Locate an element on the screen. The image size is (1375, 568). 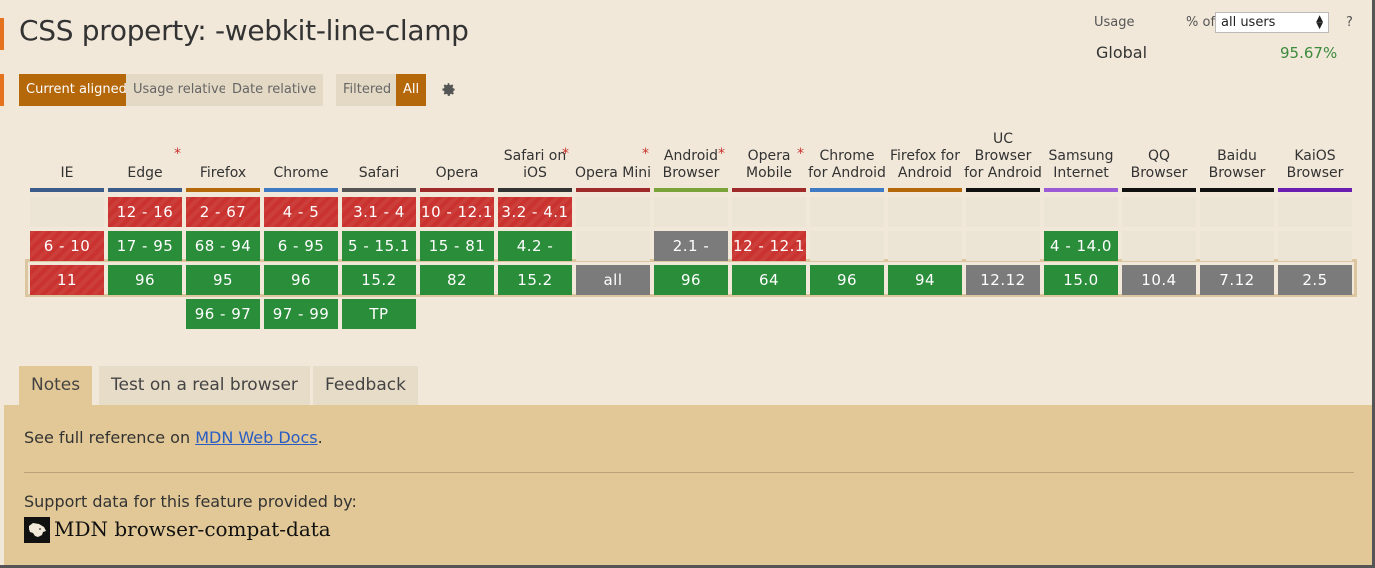
toolbar-accent is located at coordinates (2, 90).